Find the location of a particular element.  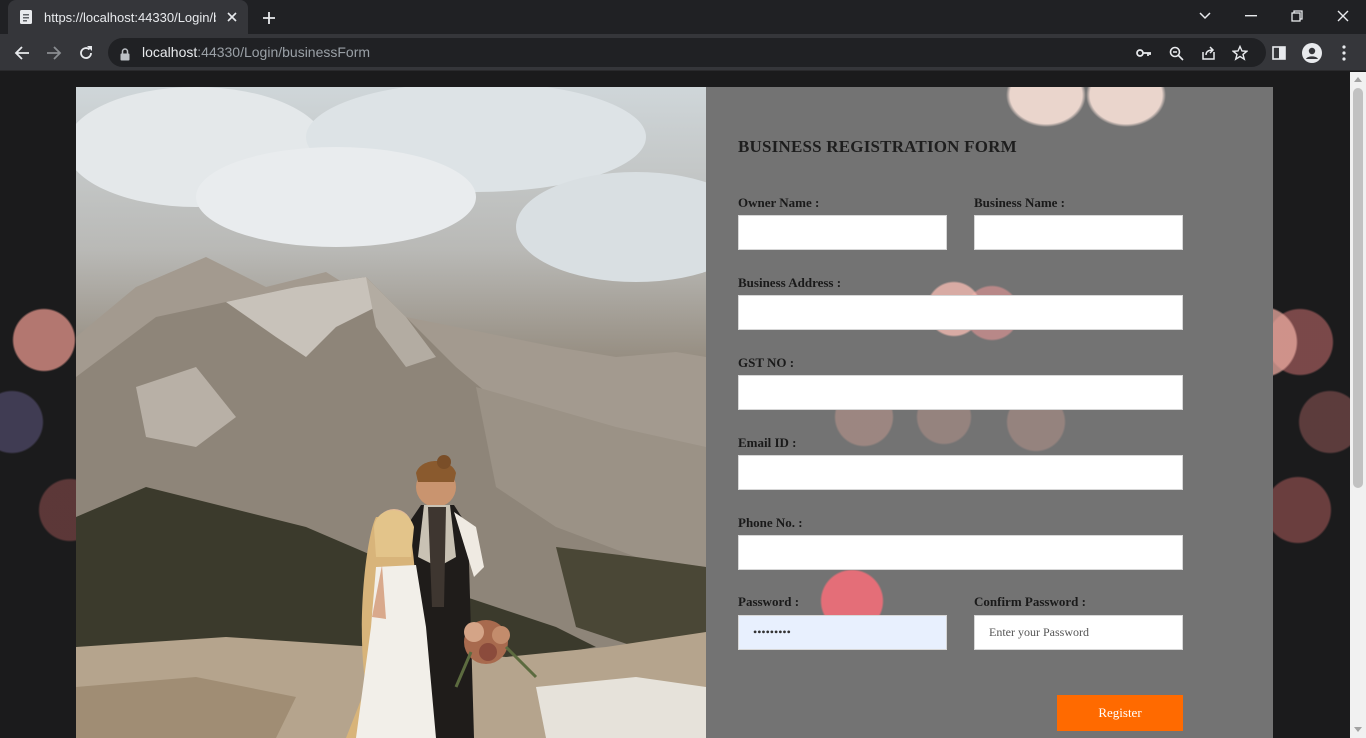

register-button: Register is located at coordinates (1120, 713).